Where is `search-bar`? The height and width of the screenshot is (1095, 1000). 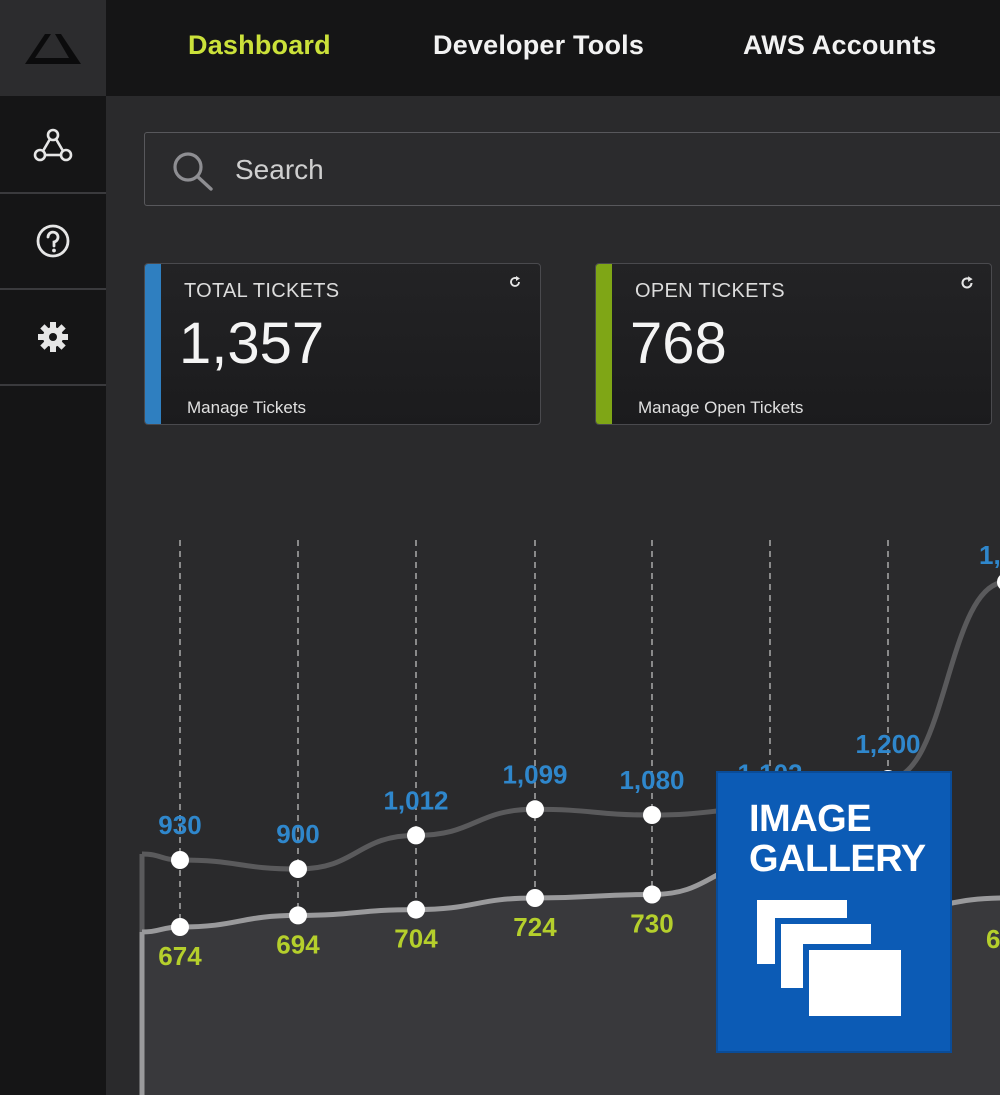
search-bar is located at coordinates (572, 169).